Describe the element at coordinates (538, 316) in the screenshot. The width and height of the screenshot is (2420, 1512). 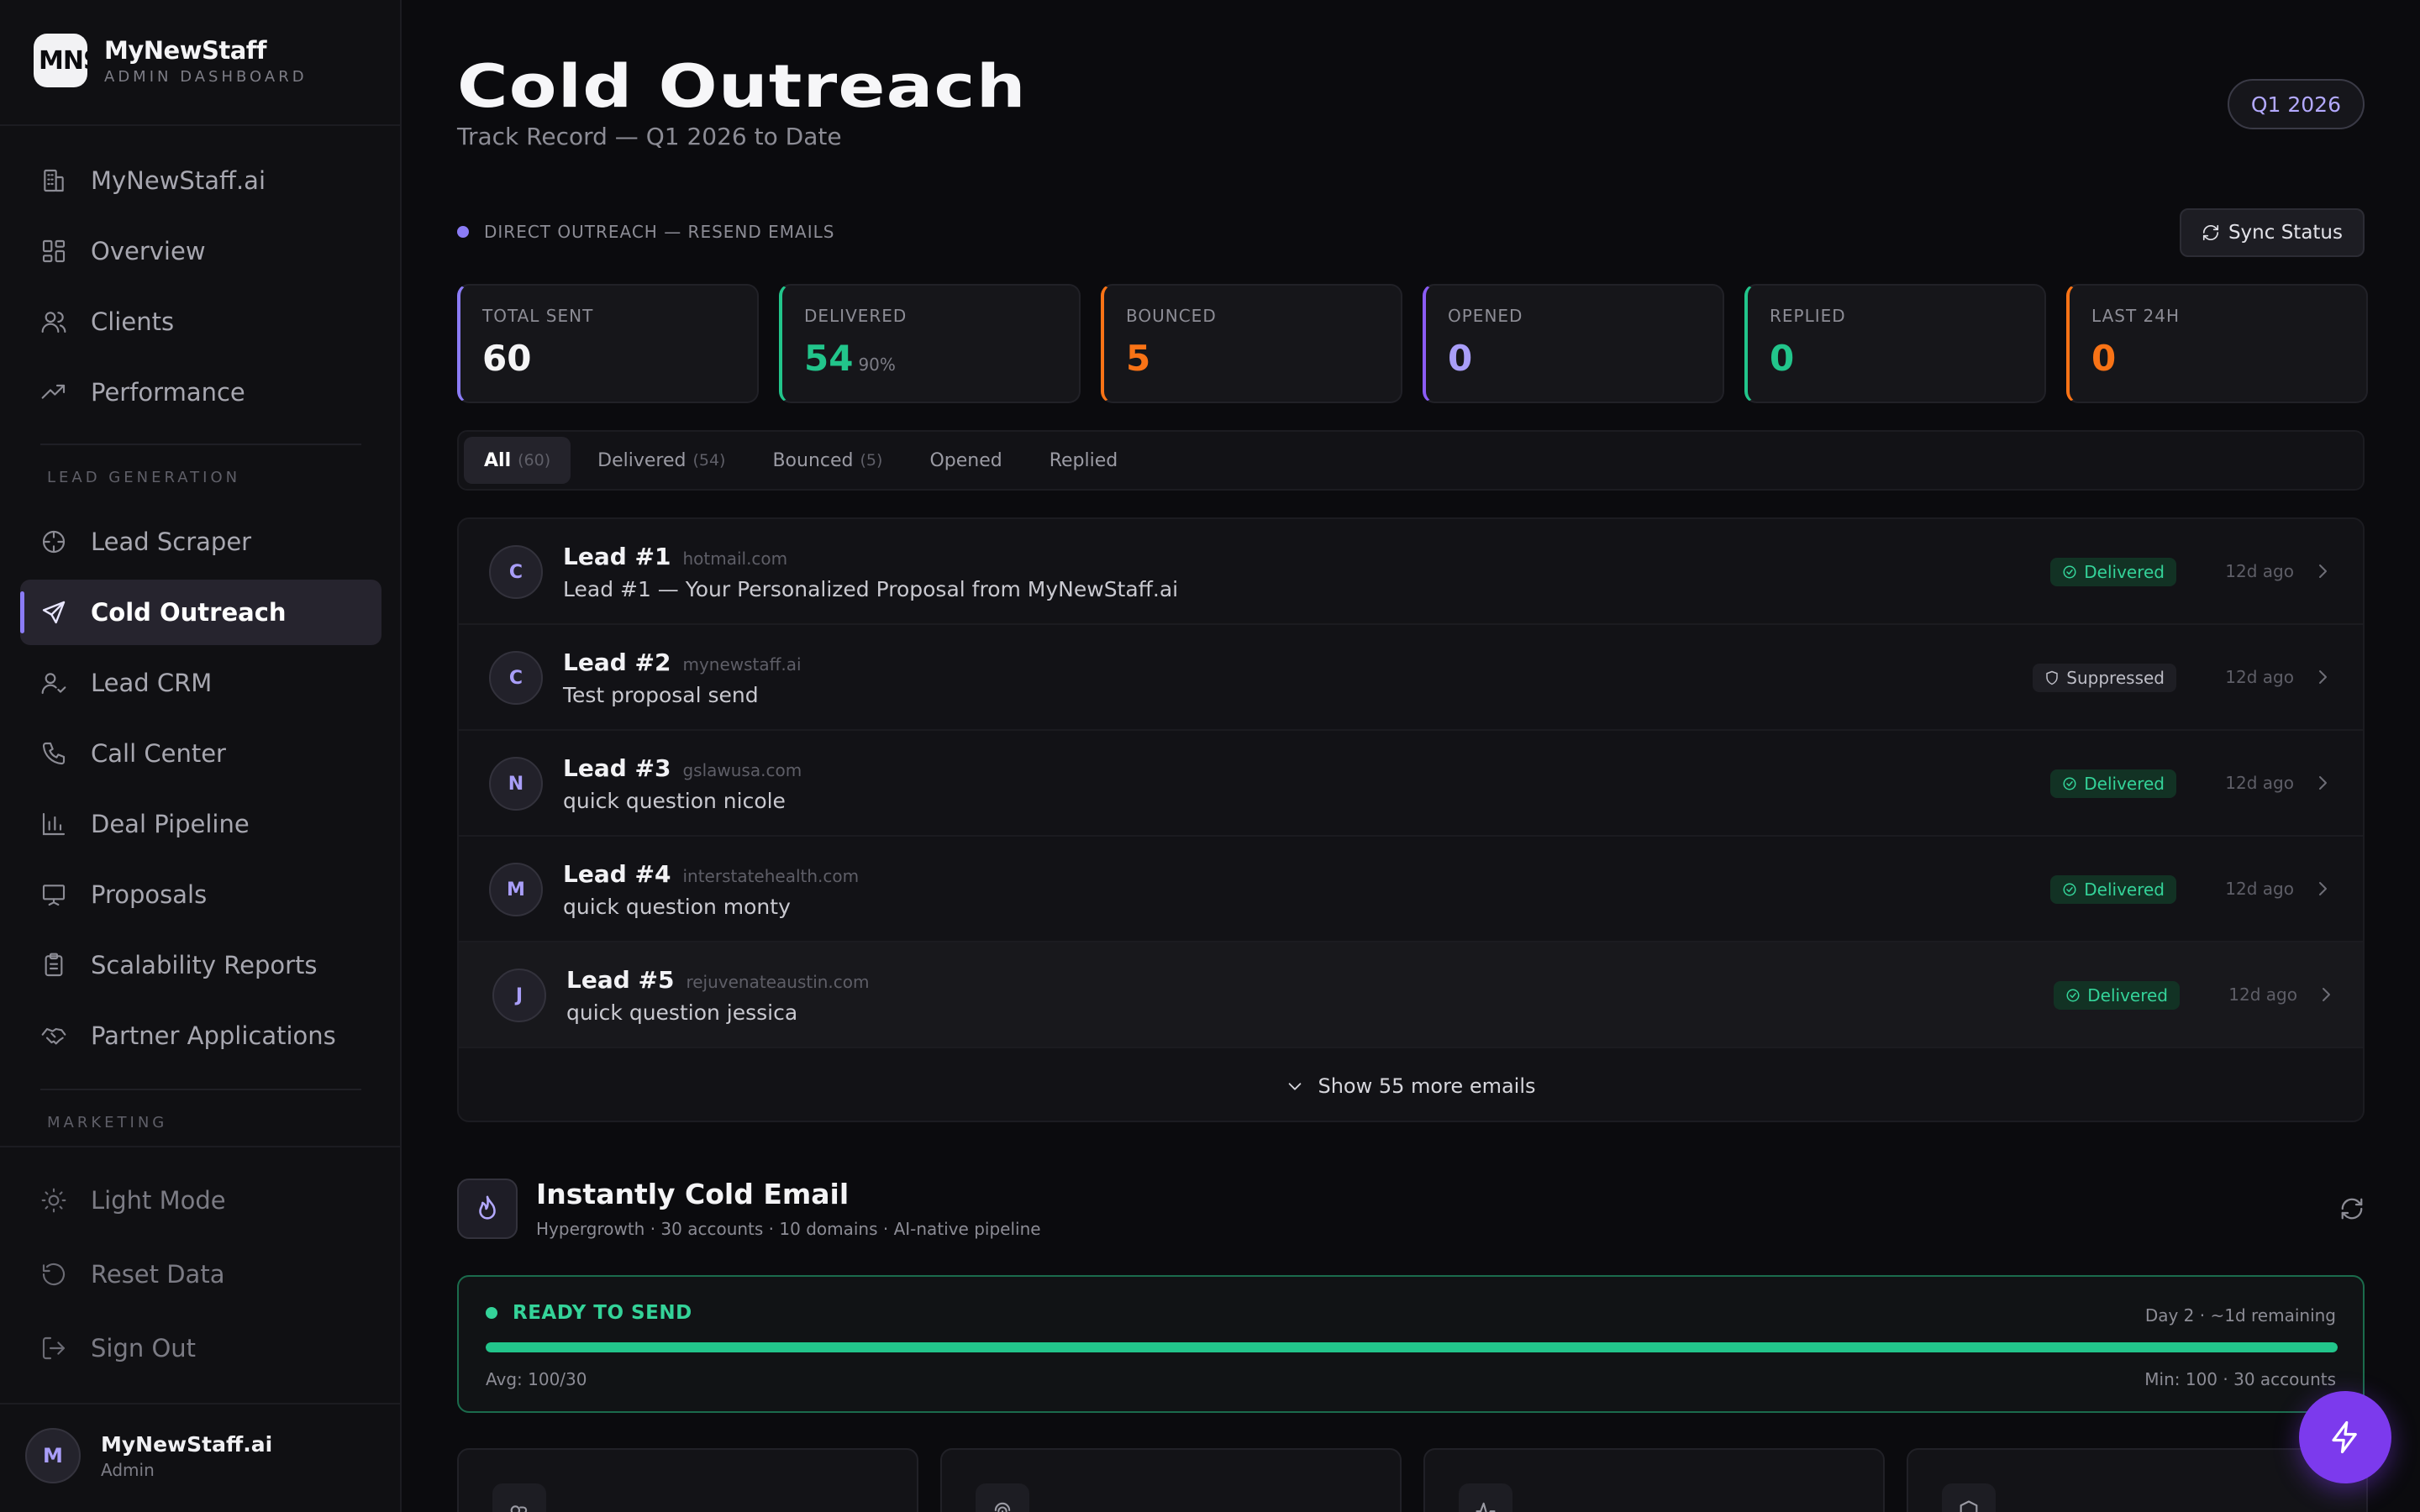
I see `stat-label: TOTAL SENT` at that location.